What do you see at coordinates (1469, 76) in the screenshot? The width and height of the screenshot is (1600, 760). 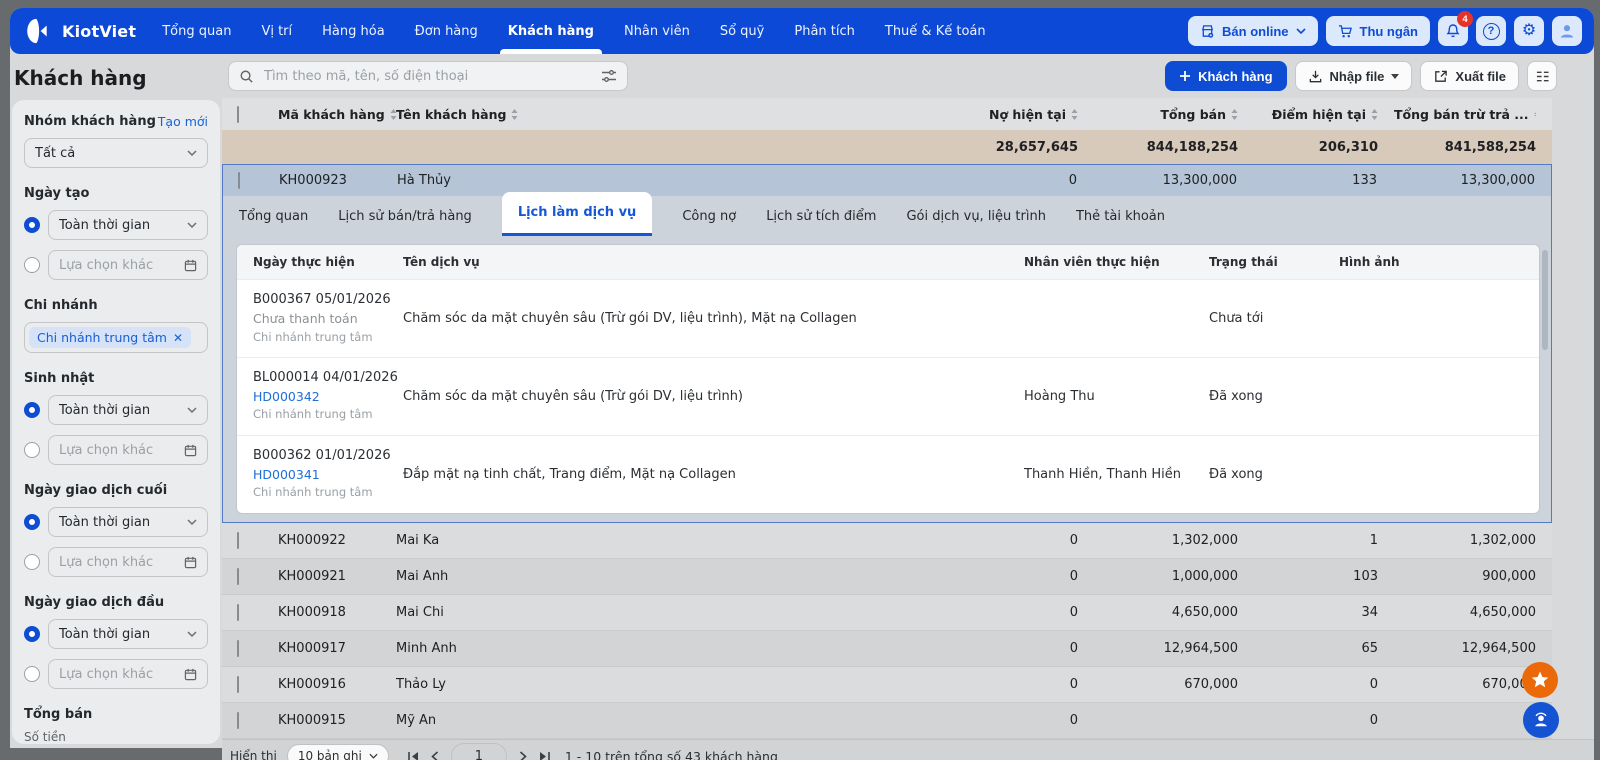 I see `export-file-button: Xuất file` at bounding box center [1469, 76].